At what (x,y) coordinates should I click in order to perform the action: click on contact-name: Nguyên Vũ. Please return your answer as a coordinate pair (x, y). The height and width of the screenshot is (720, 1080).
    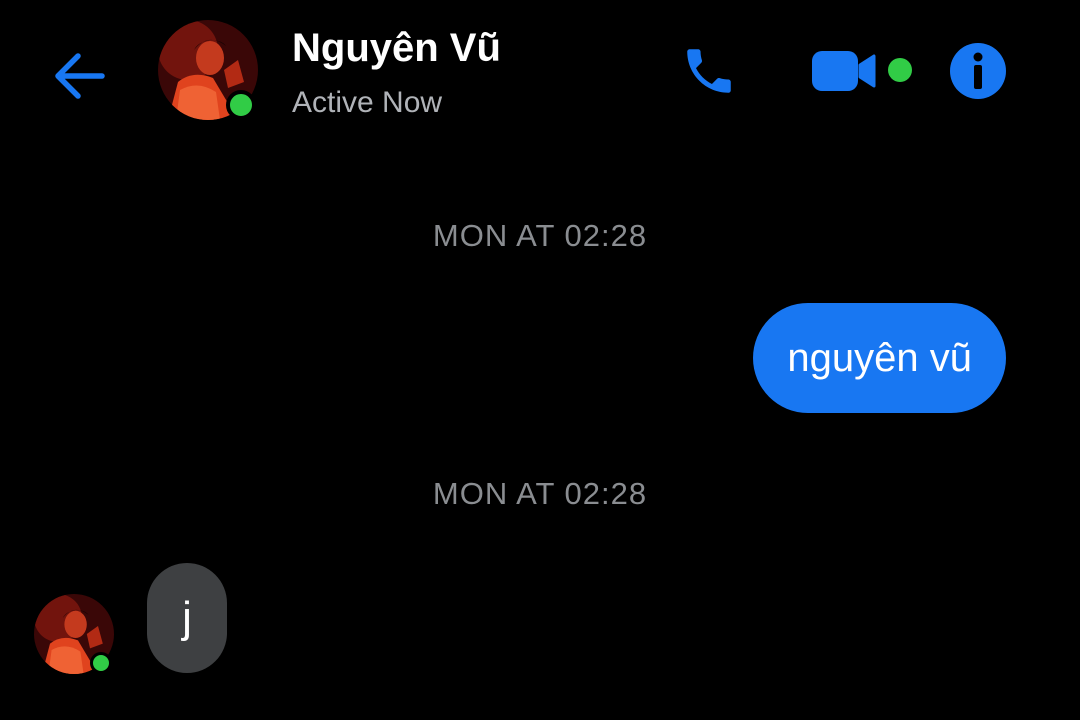
    Looking at the image, I should click on (396, 48).